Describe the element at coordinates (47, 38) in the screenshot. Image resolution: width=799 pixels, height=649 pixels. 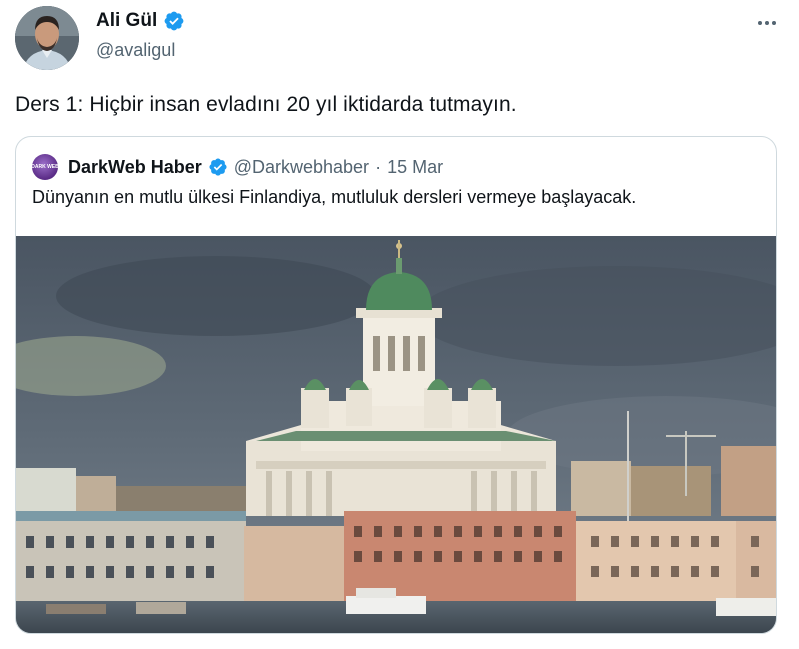
I see `author-avatar` at that location.